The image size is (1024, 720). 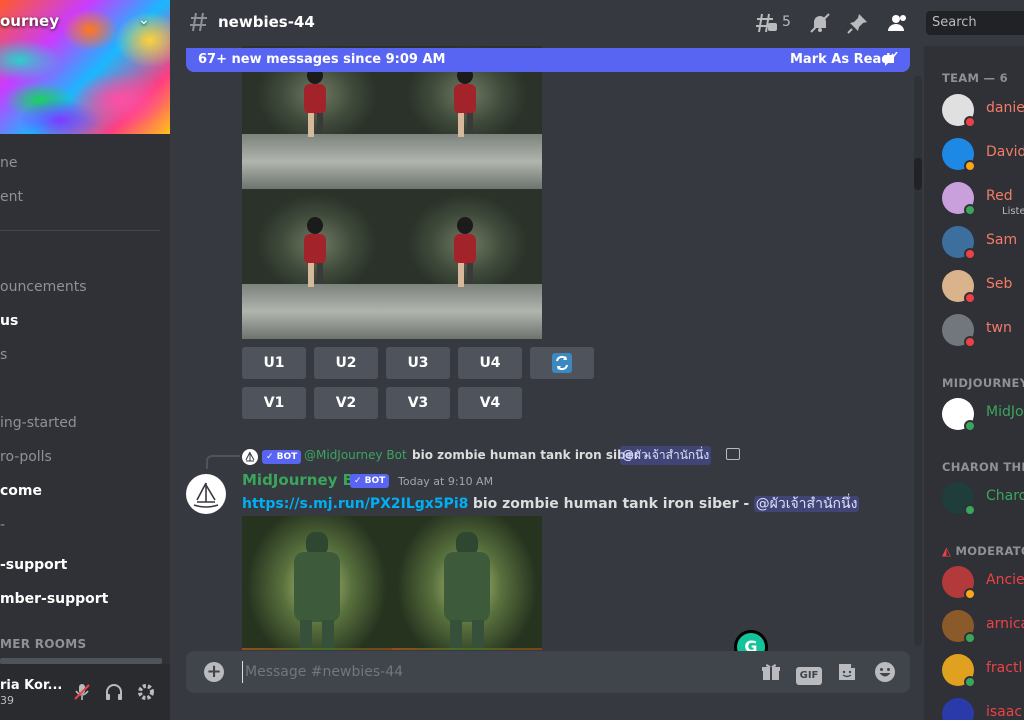 What do you see at coordinates (462, 672) in the screenshot?
I see `message-input` at bounding box center [462, 672].